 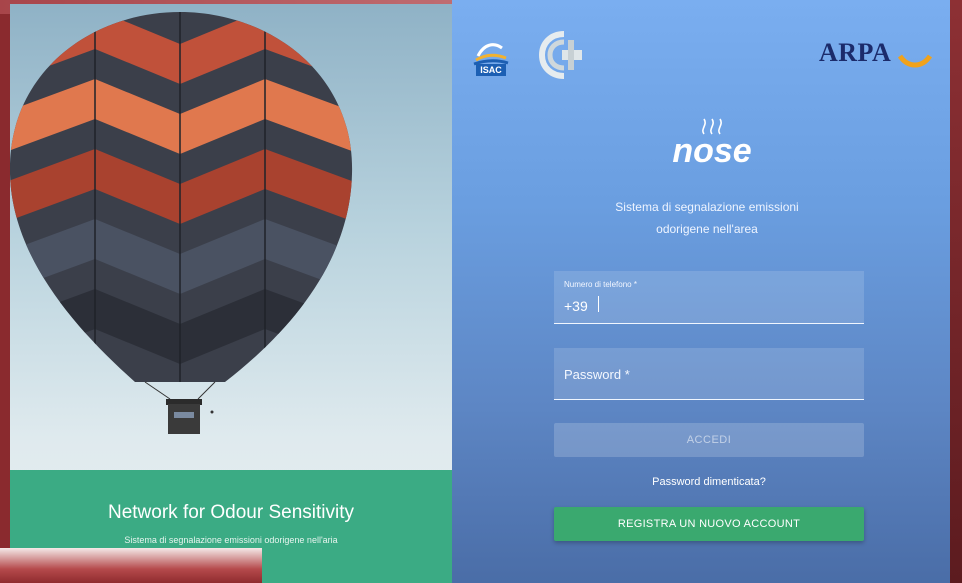 What do you see at coordinates (600, 284) in the screenshot?
I see `phone-label: Numero di telefono *` at bounding box center [600, 284].